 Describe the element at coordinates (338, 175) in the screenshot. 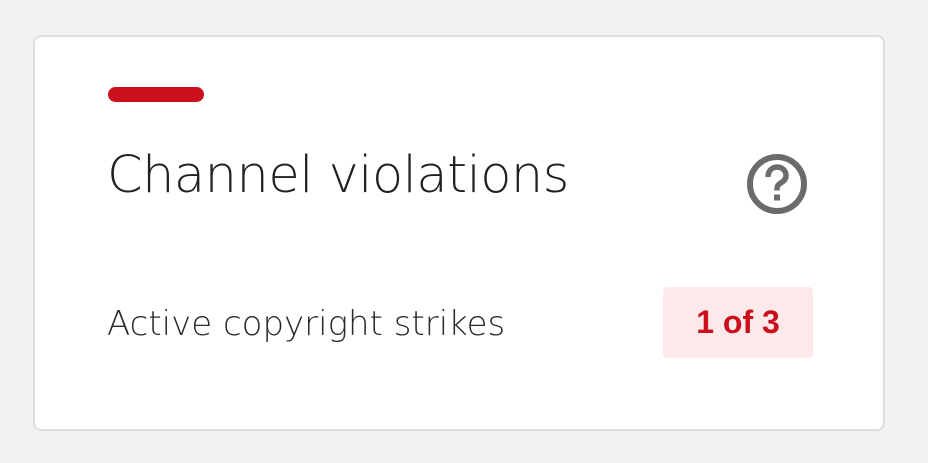

I see `card-title: Channel violations` at that location.